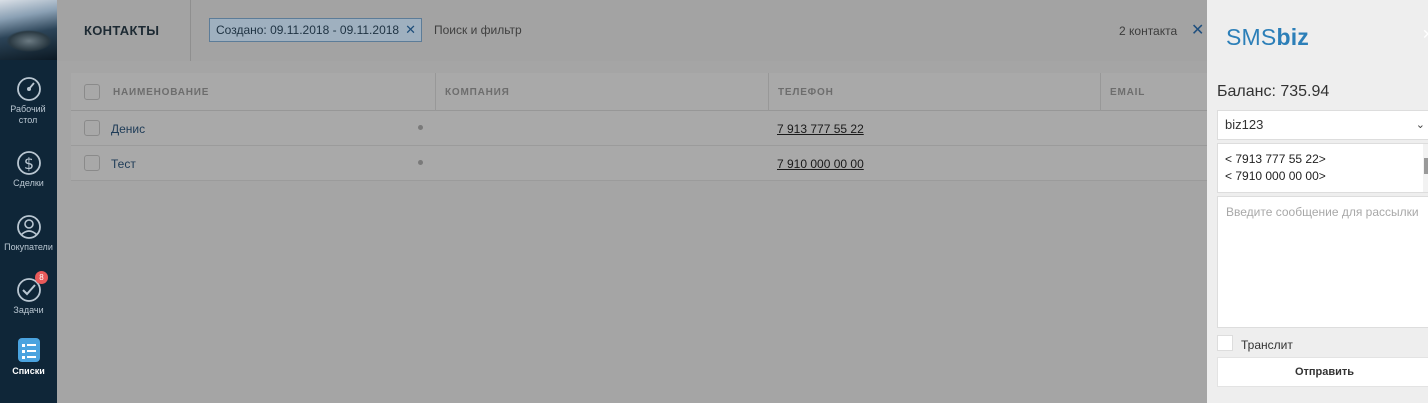 The width and height of the screenshot is (1428, 403). I want to click on smsbiz-logo: SMSbiz, so click(1267, 37).